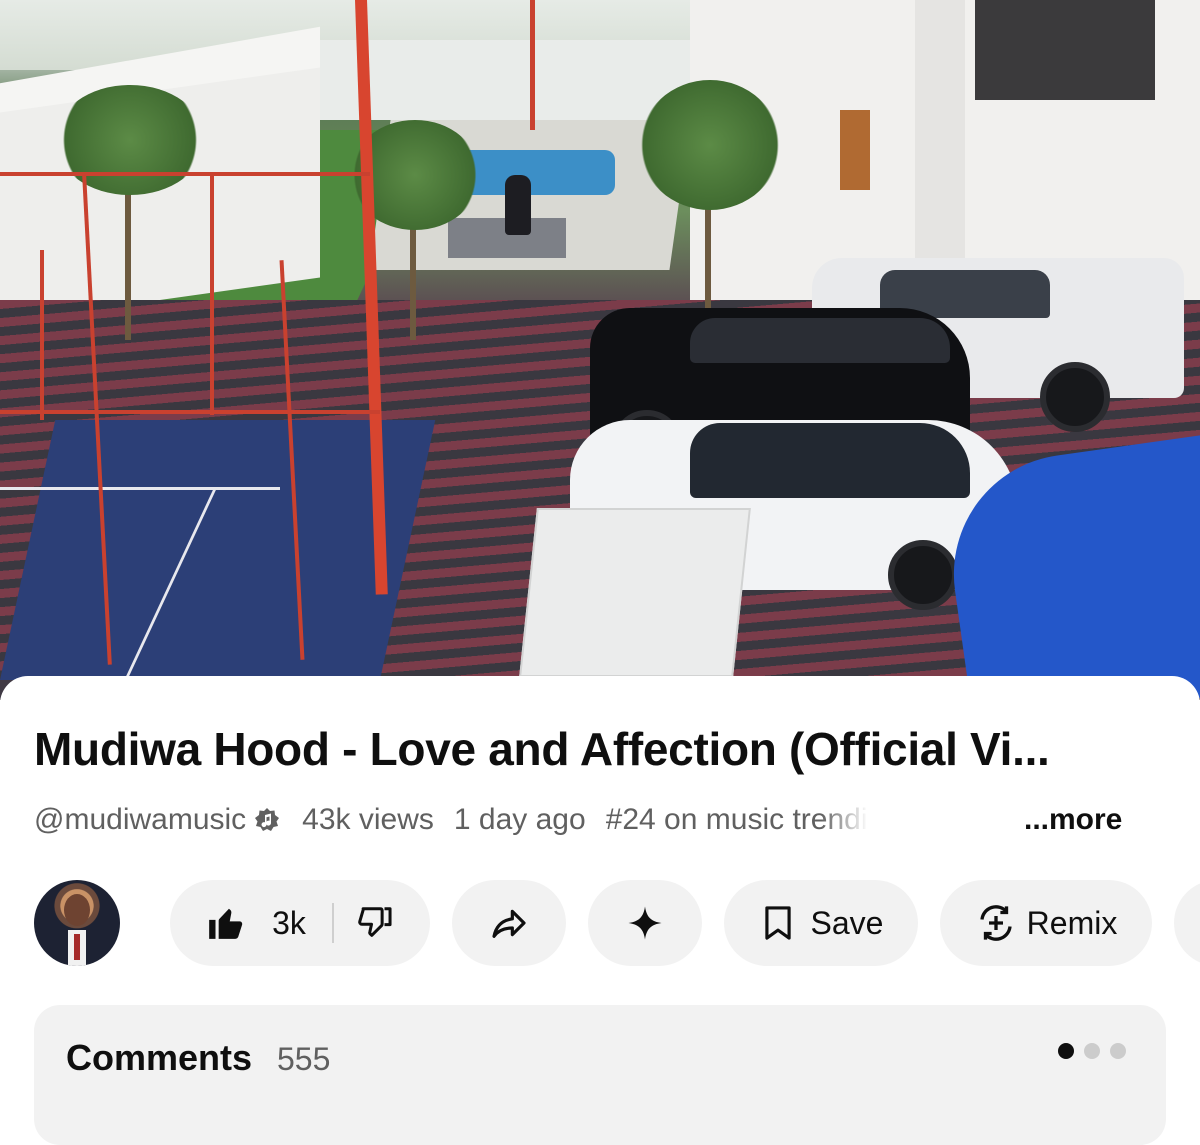  What do you see at coordinates (736, 819) in the screenshot?
I see `trending-rank: #24 on music trending` at bounding box center [736, 819].